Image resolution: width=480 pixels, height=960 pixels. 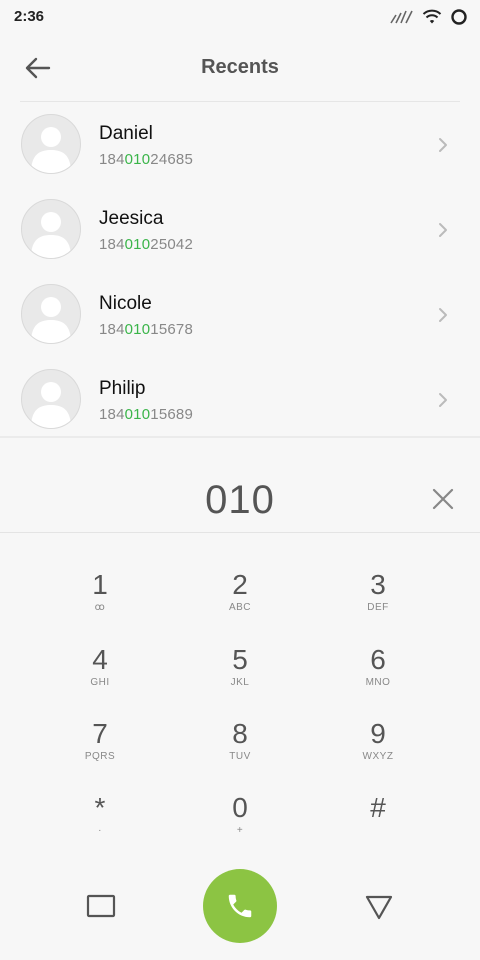 I want to click on header: Recents, so click(x=240, y=68).